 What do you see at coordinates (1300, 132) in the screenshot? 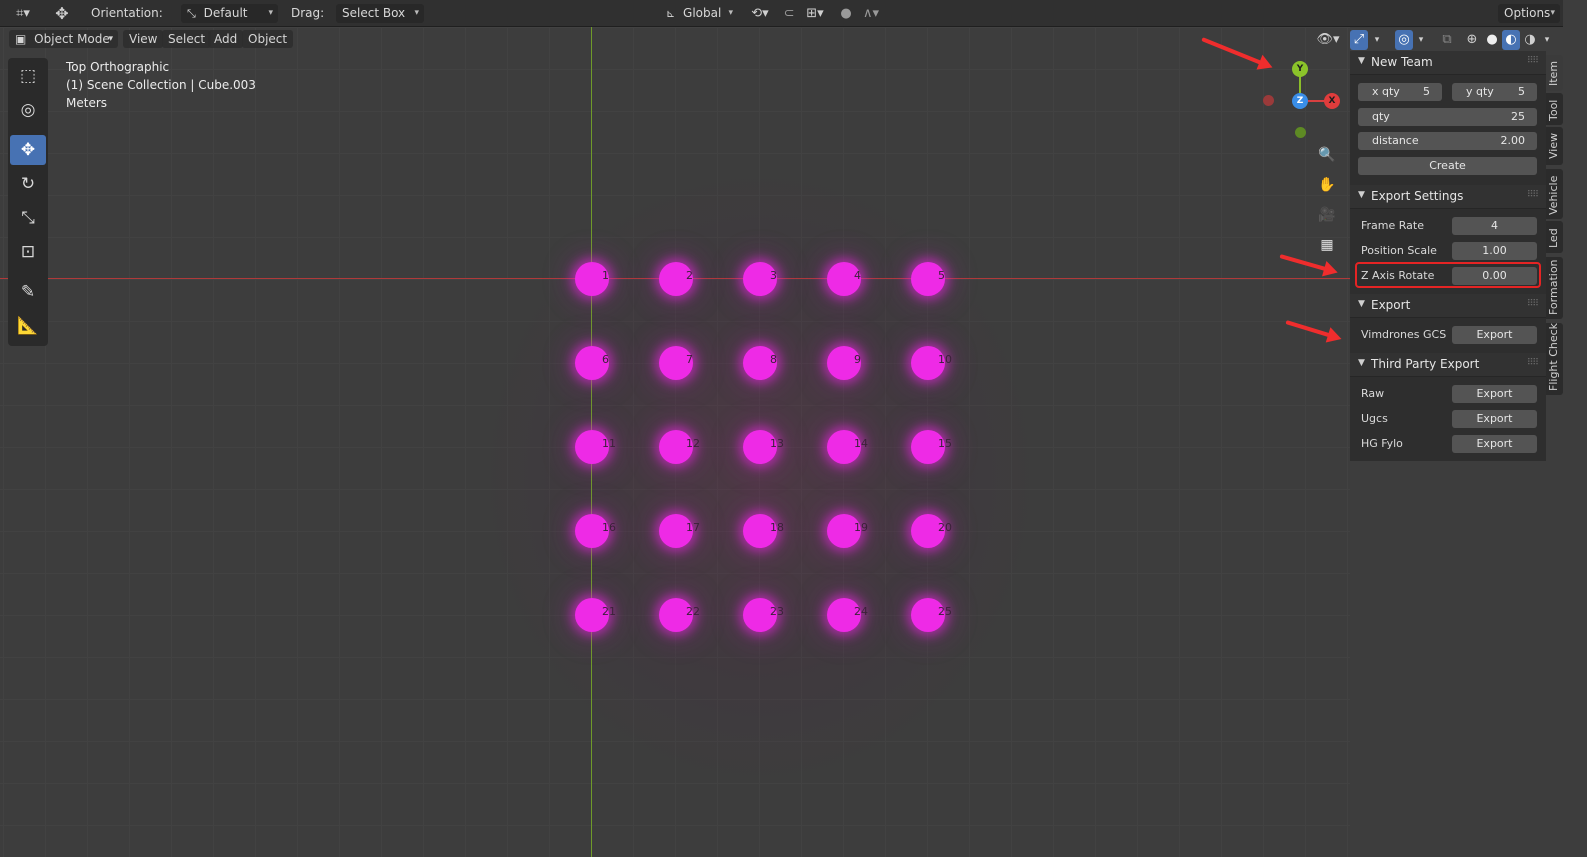
I see `gizmo-neg-y` at bounding box center [1300, 132].